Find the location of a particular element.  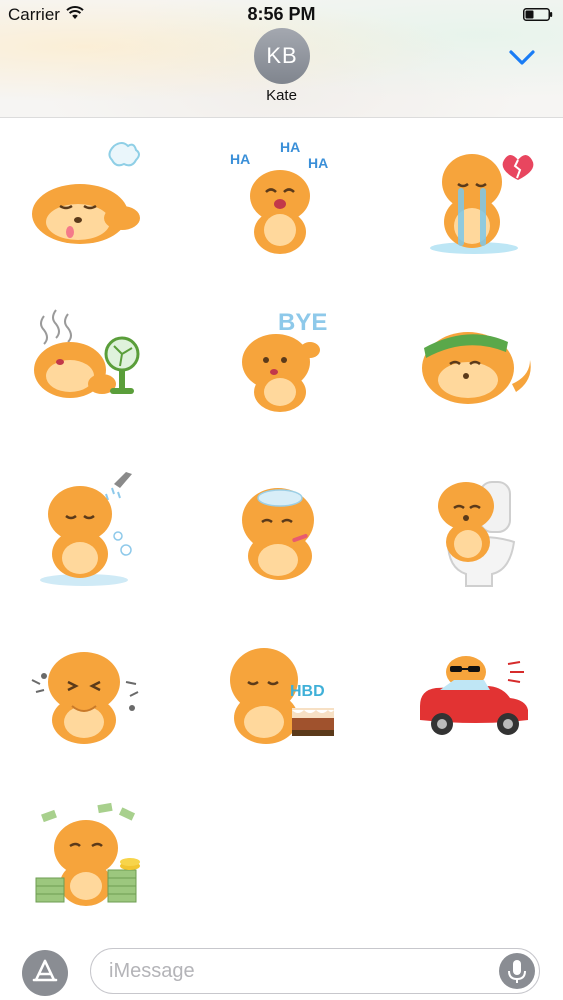

status-bar: Carrier 8:56 PM is located at coordinates (281, 14).